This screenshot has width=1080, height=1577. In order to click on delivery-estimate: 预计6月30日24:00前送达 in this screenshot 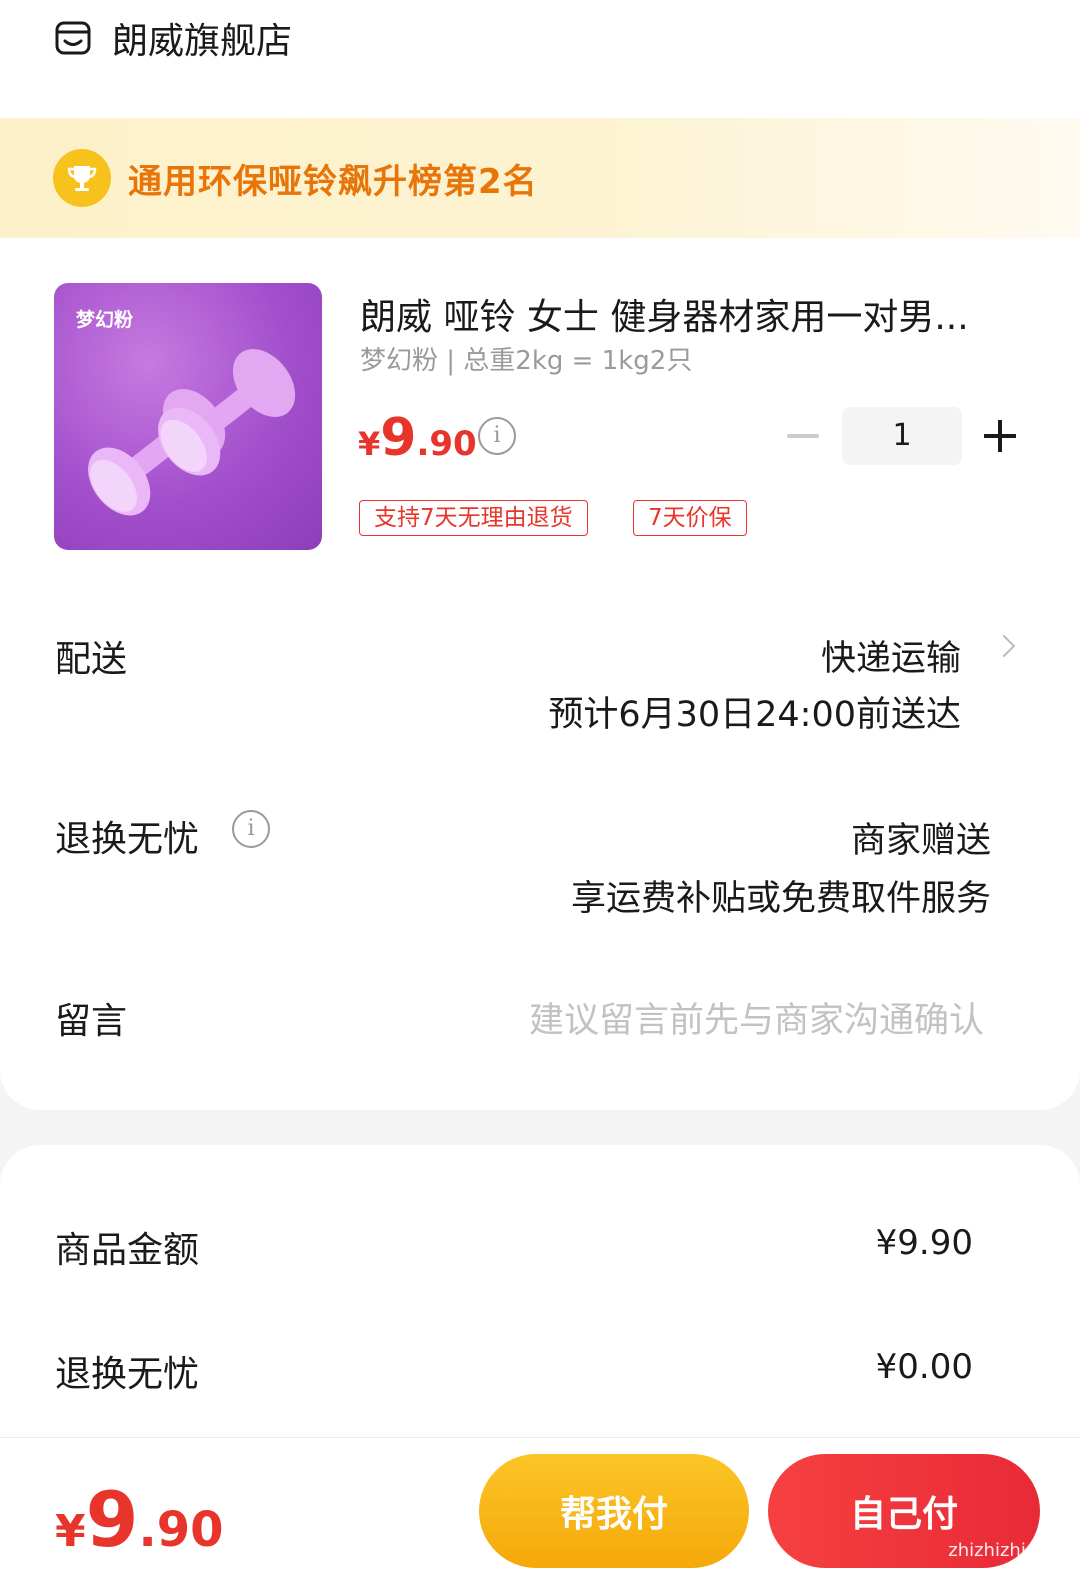, I will do `click(754, 715)`.